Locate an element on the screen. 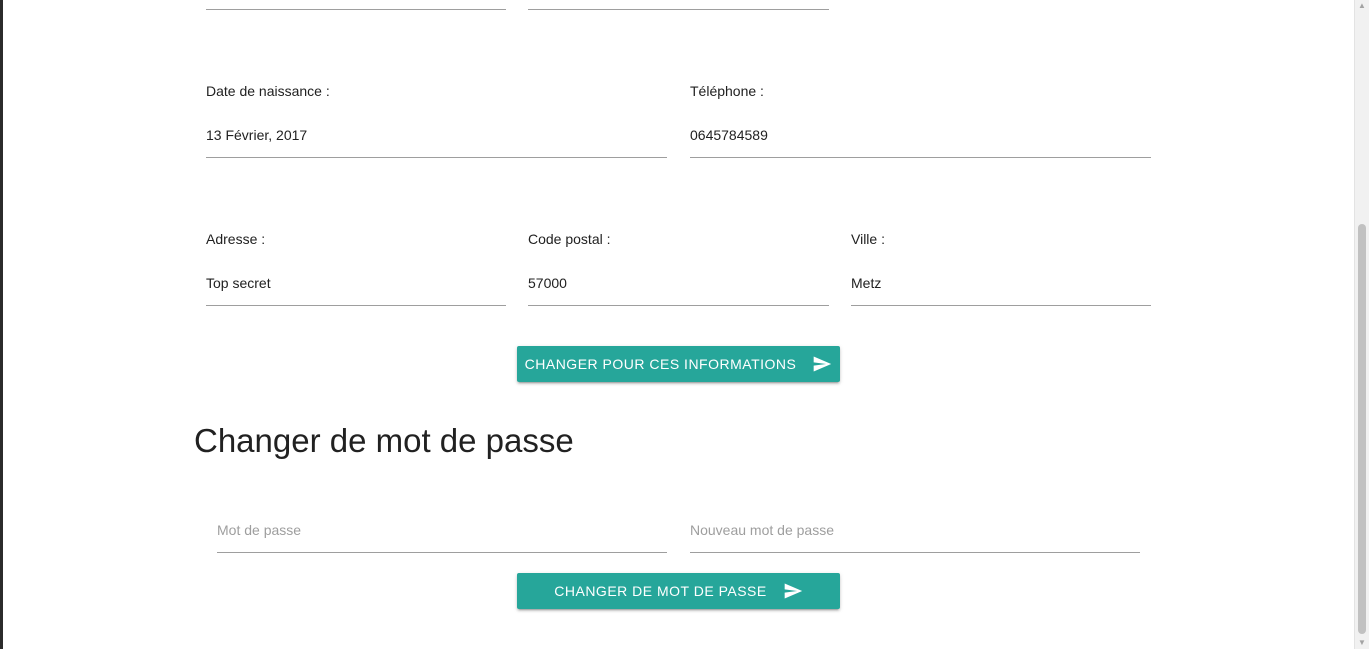  birthdate-label: Date de naissance : is located at coordinates (268, 91).